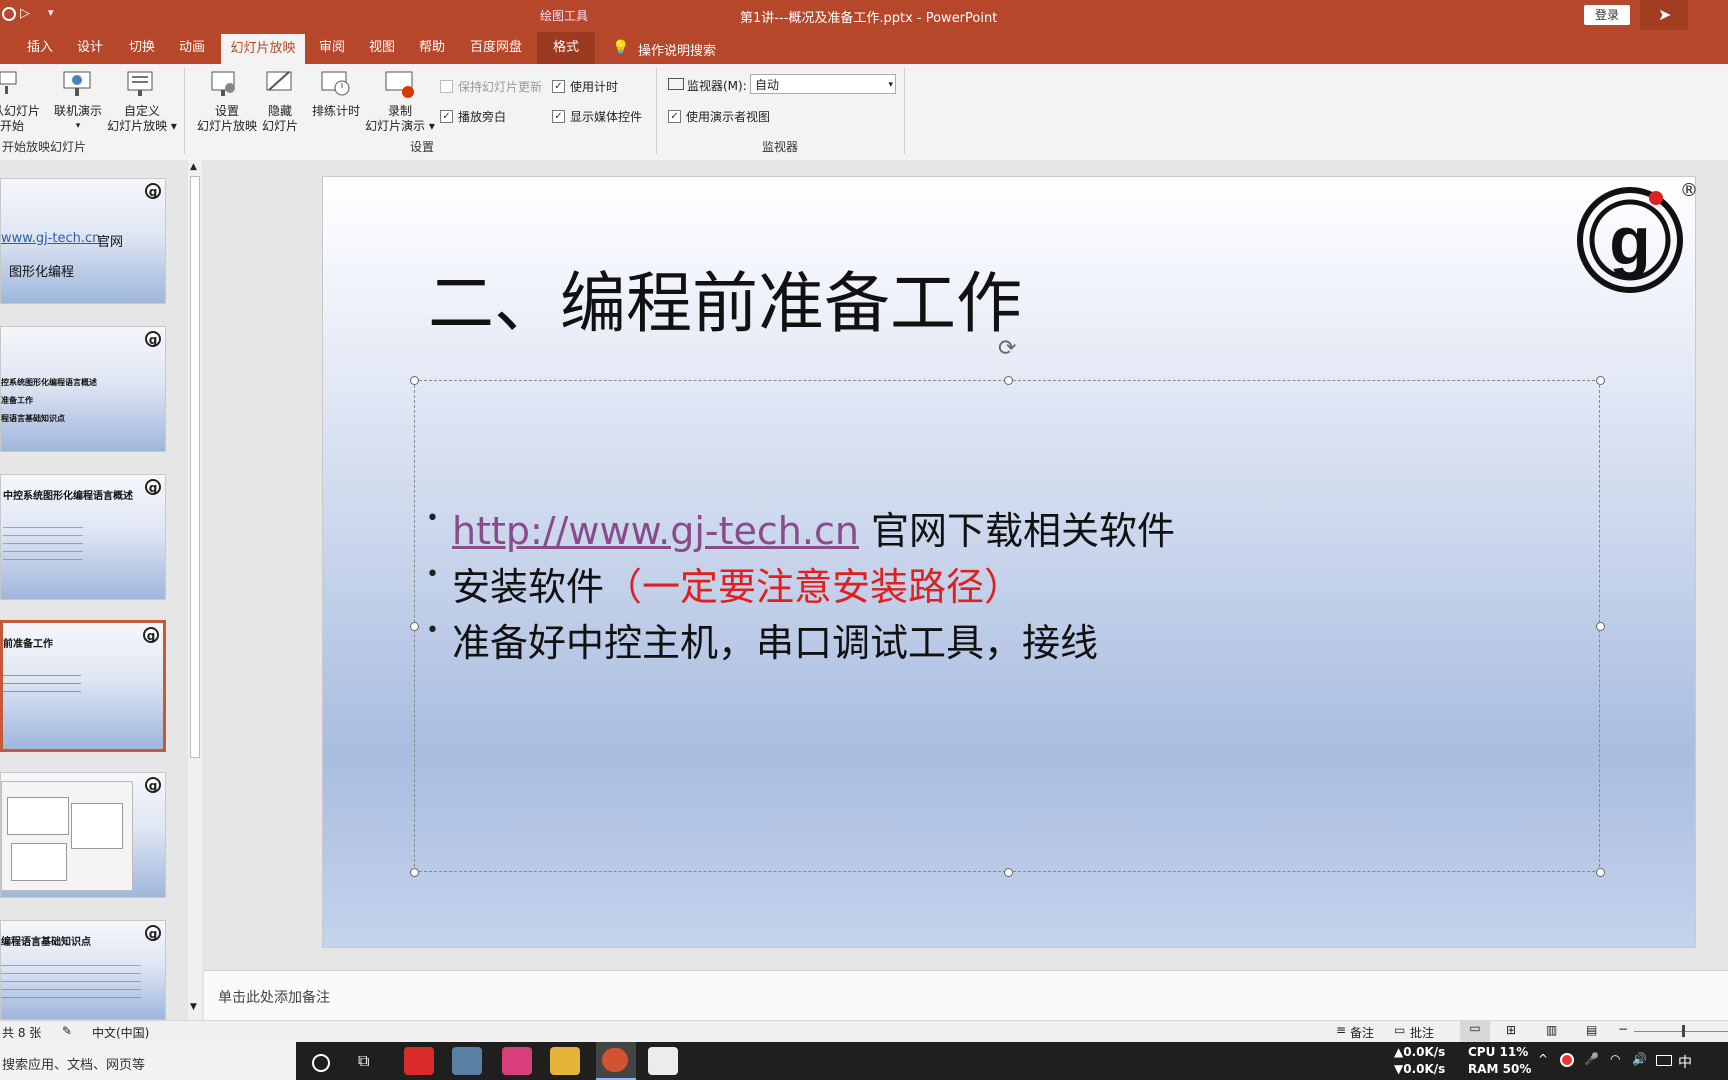 Image resolution: width=1728 pixels, height=1080 pixels. Describe the element at coordinates (336, 85) in the screenshot. I see `rehearse-timings-icon` at that location.